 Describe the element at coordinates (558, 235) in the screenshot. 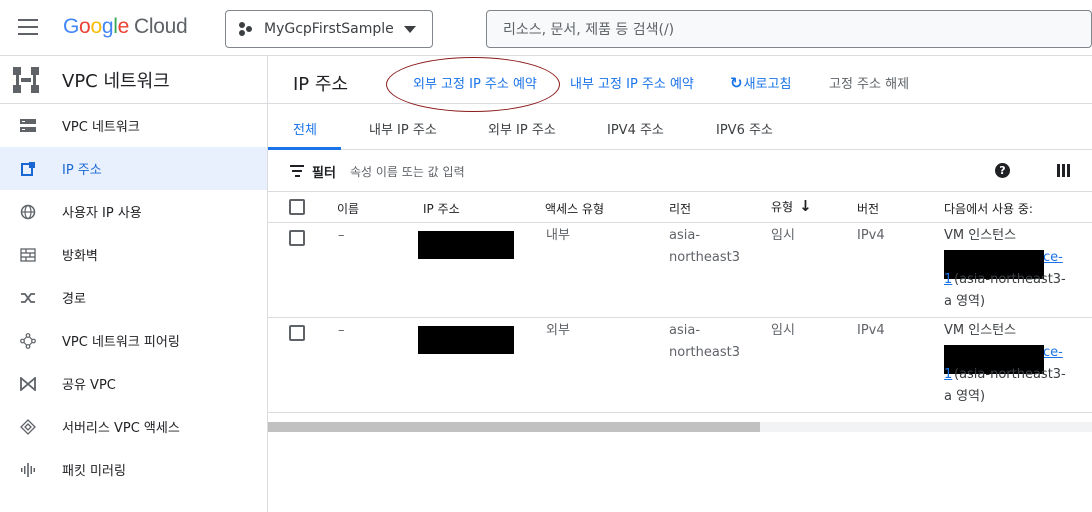

I see `cell-access-type: 내부` at that location.